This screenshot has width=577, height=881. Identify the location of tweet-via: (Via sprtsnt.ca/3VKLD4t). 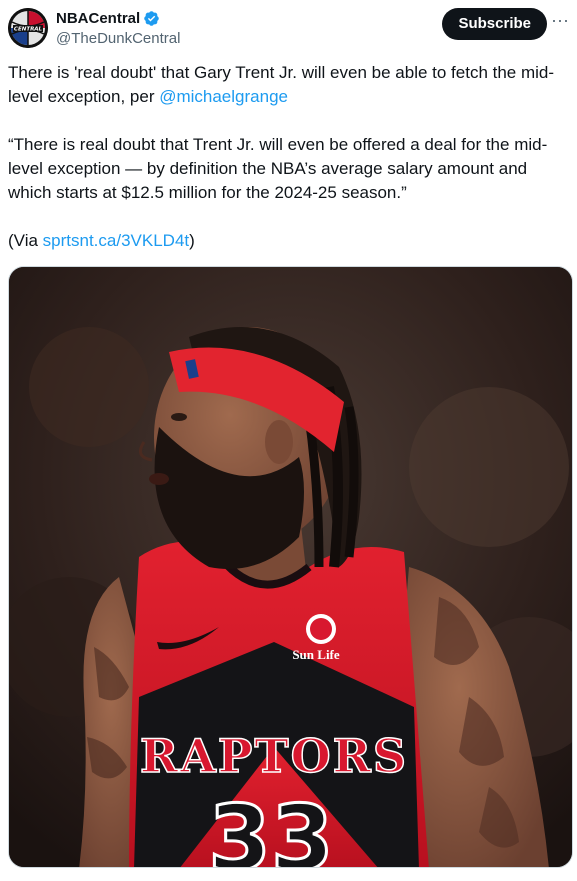
(288, 241).